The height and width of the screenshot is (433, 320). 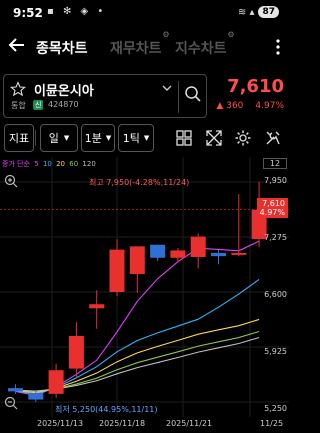 I want to click on tick-button: 1틱 ▼, so click(x=136, y=138).